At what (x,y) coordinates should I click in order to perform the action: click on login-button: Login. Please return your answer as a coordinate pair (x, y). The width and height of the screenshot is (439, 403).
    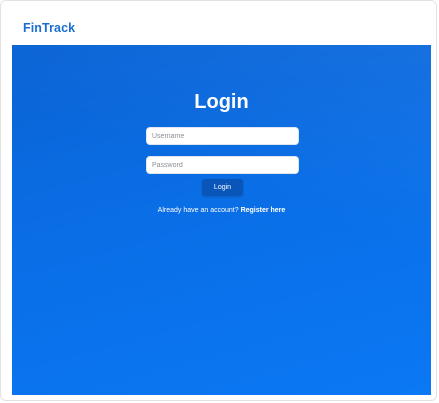
    Looking at the image, I should click on (222, 187).